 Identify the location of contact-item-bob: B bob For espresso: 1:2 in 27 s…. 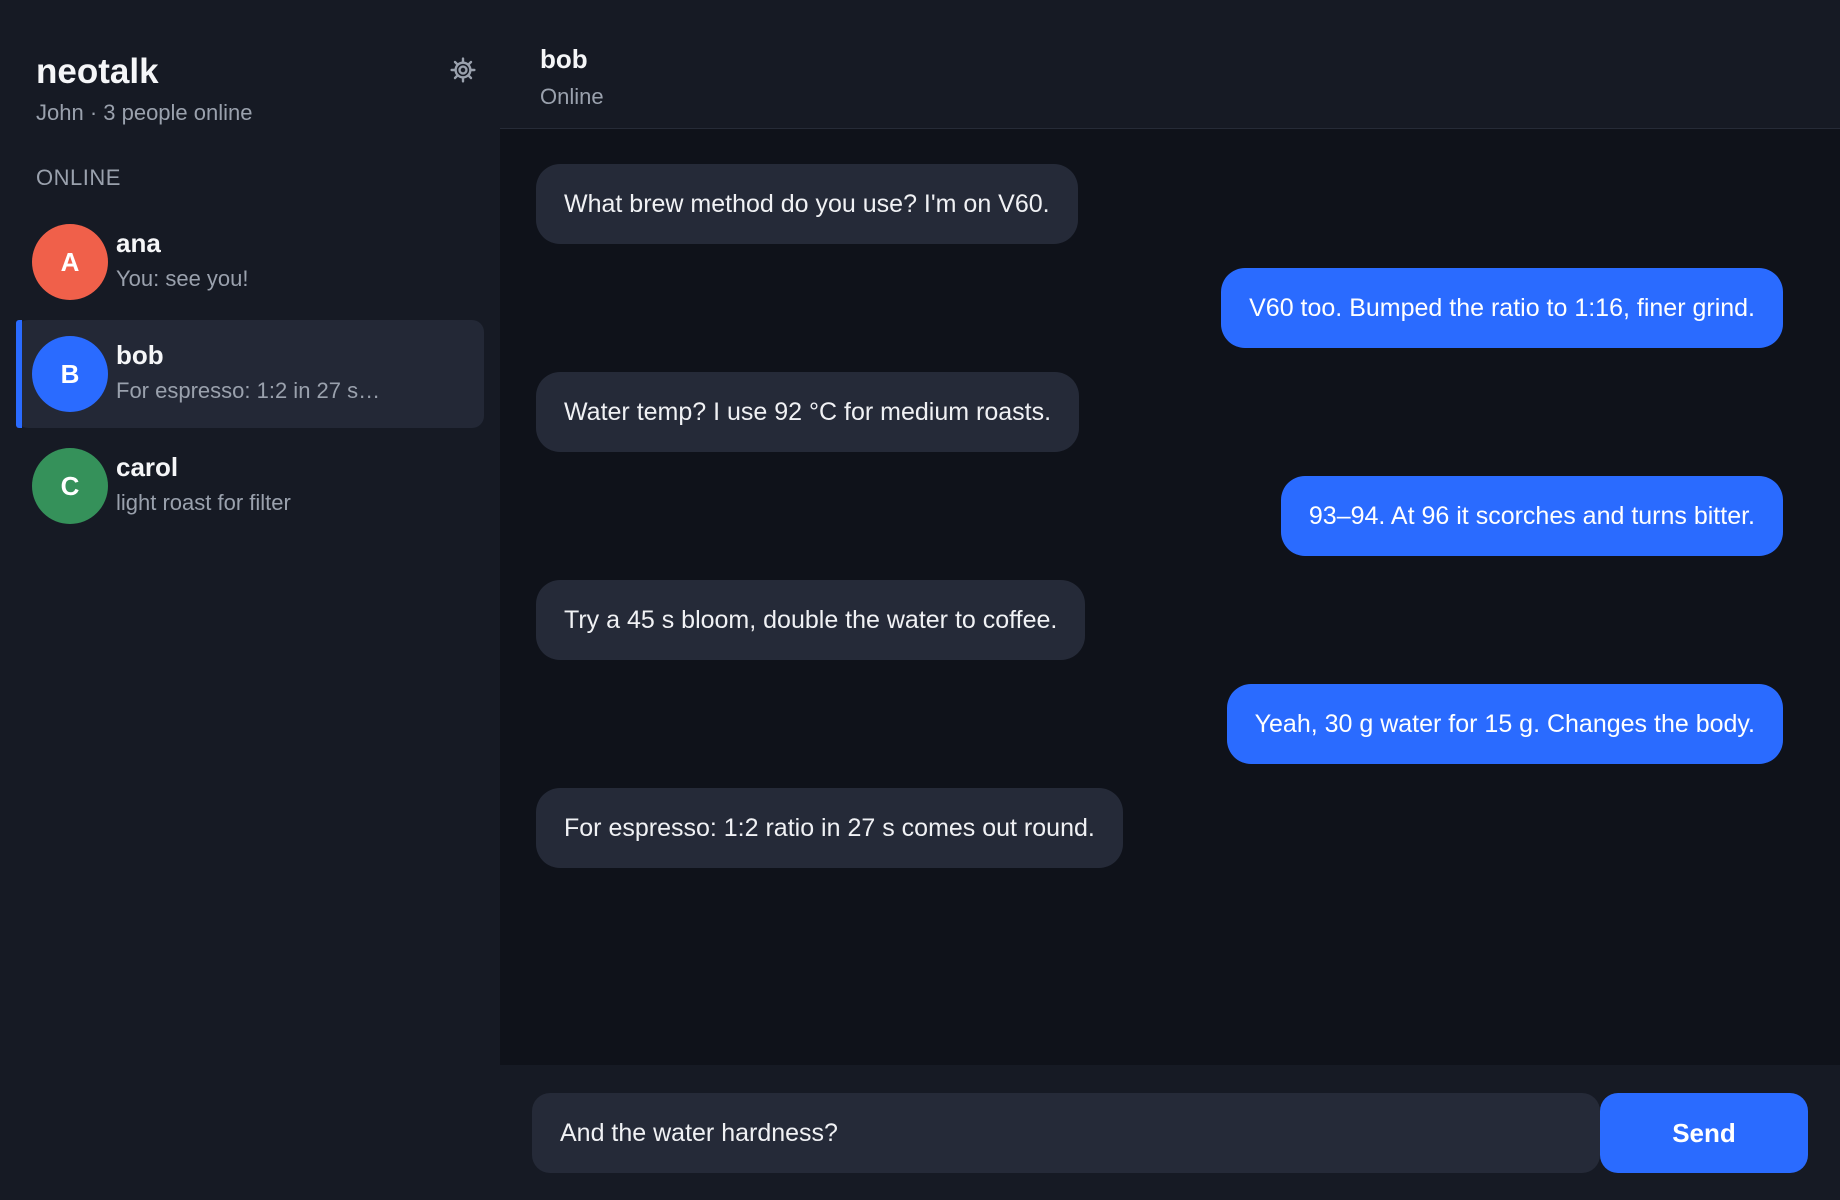
(250, 374).